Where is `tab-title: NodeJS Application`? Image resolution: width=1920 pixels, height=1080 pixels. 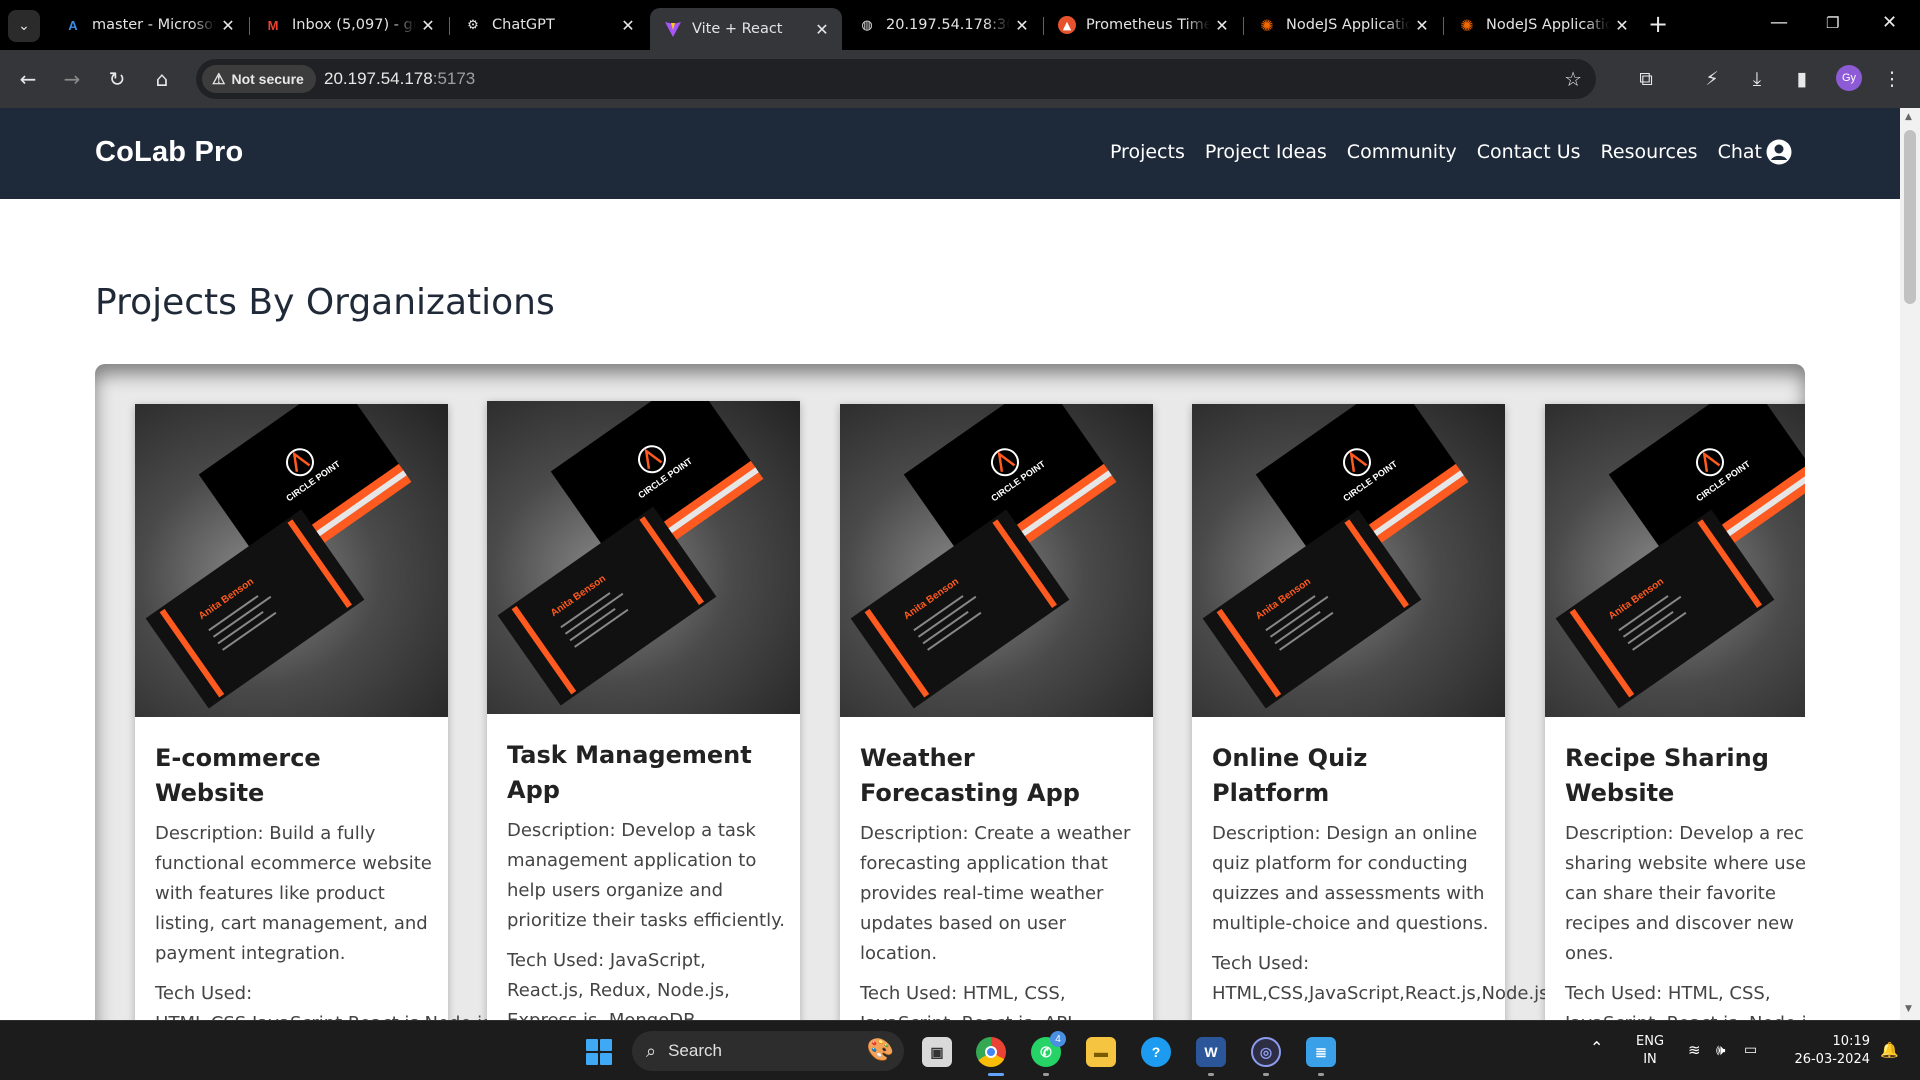 tab-title: NodeJS Application is located at coordinates (1348, 25).